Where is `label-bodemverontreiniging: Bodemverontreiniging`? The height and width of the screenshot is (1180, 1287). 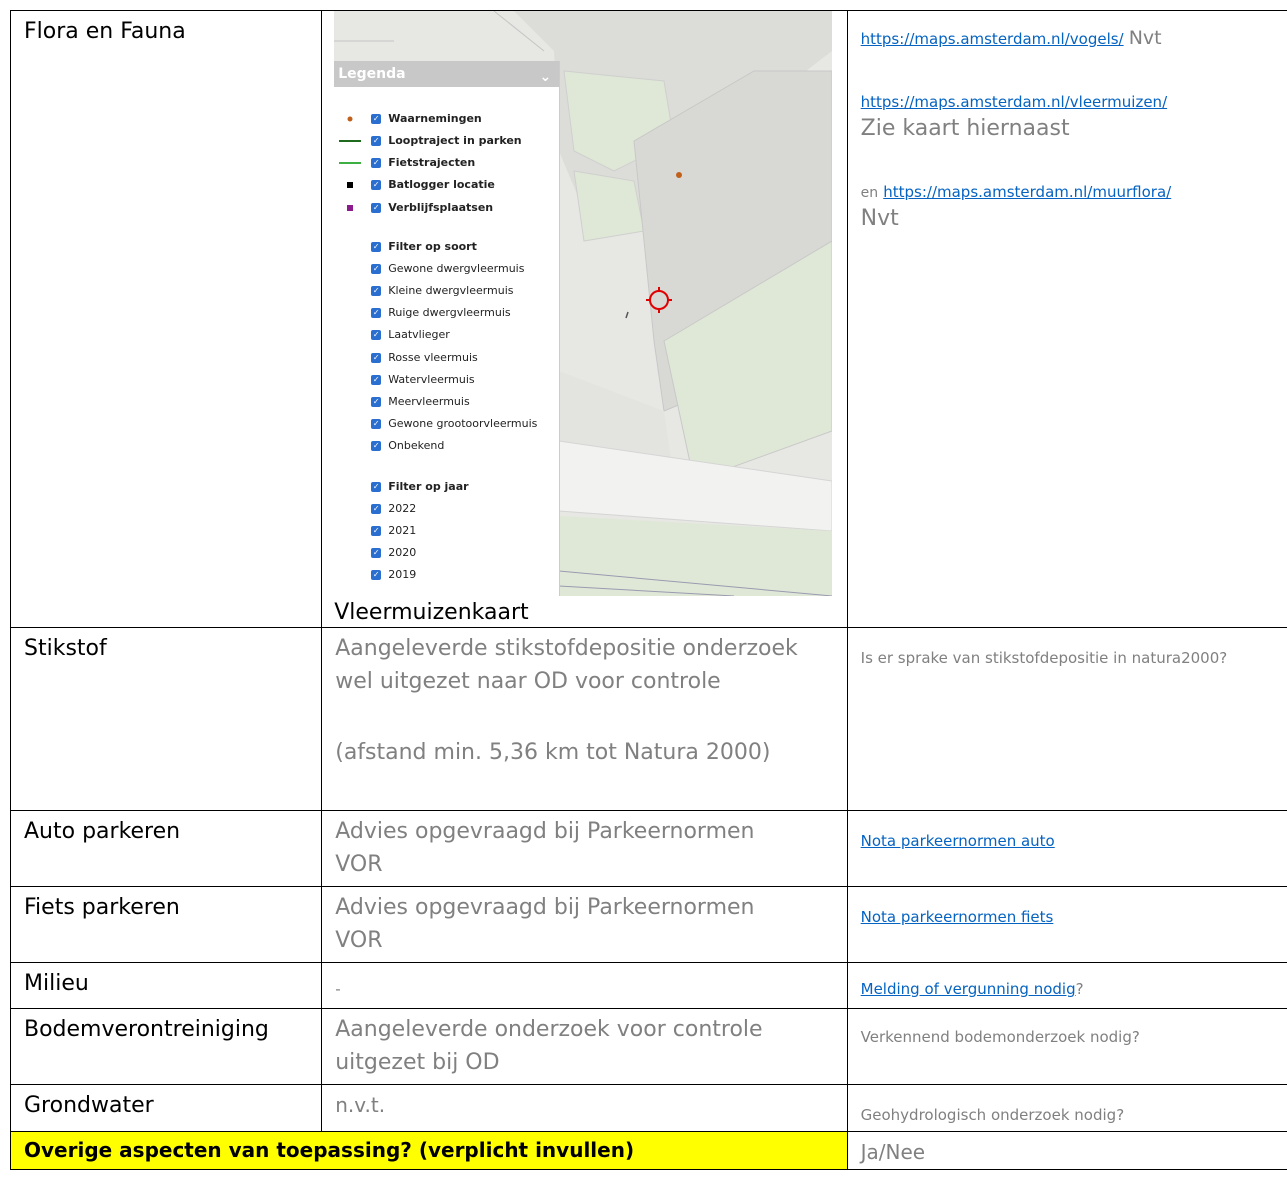
label-bodemverontreiniging: Bodemverontreiniging is located at coordinates (146, 1029).